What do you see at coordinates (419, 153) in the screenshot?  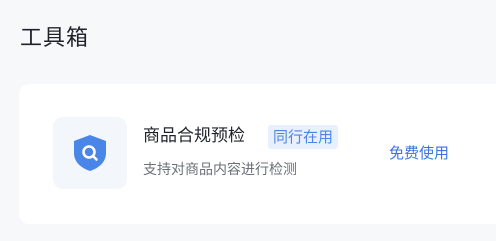 I see `free-use-link: 免费使用` at bounding box center [419, 153].